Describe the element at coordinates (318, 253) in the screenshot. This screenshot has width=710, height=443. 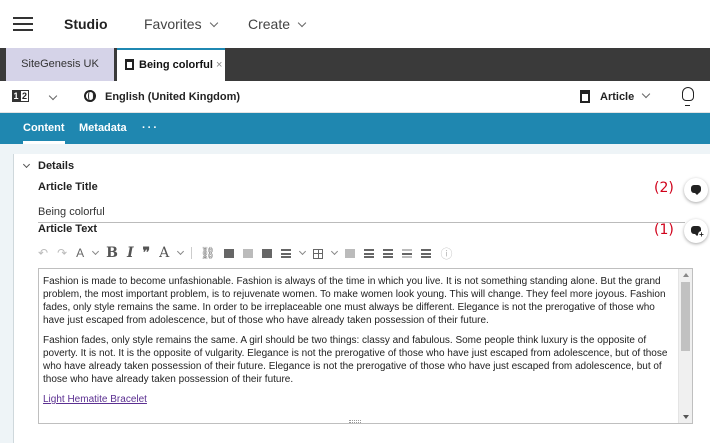
I see `table-icon` at that location.